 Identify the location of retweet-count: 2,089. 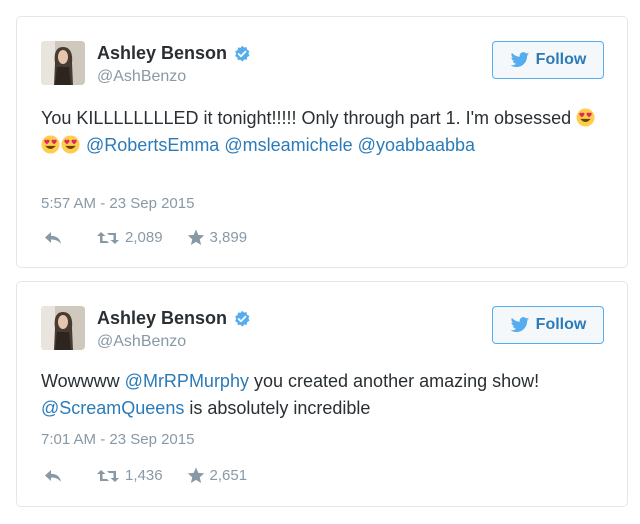
(144, 237).